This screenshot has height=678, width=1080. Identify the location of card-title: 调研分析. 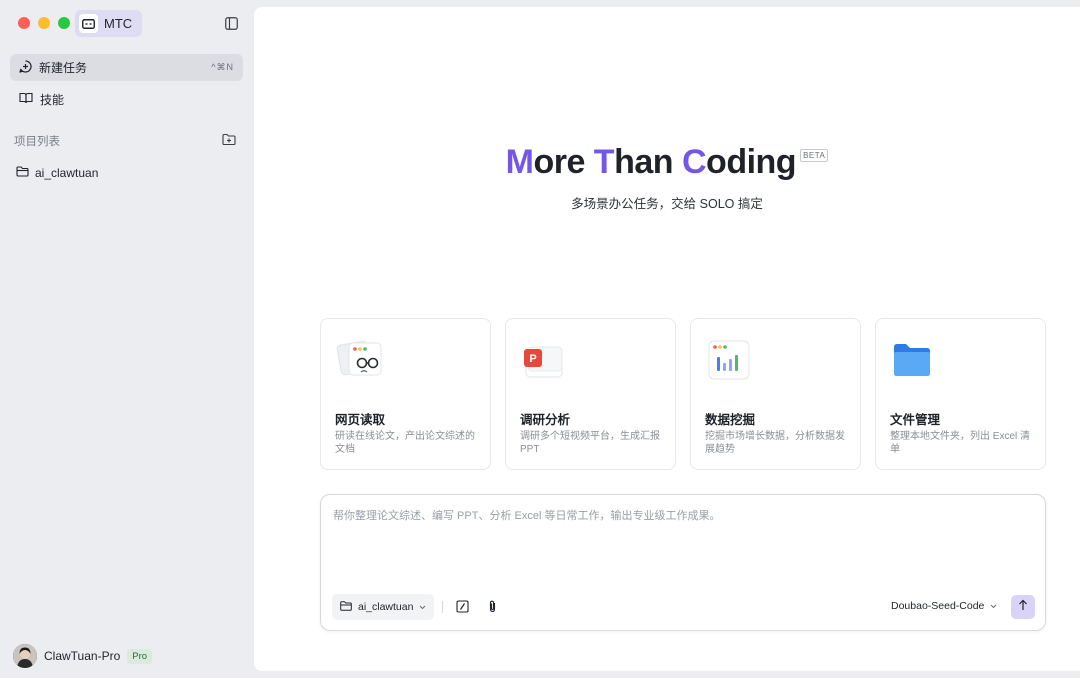
(545, 420).